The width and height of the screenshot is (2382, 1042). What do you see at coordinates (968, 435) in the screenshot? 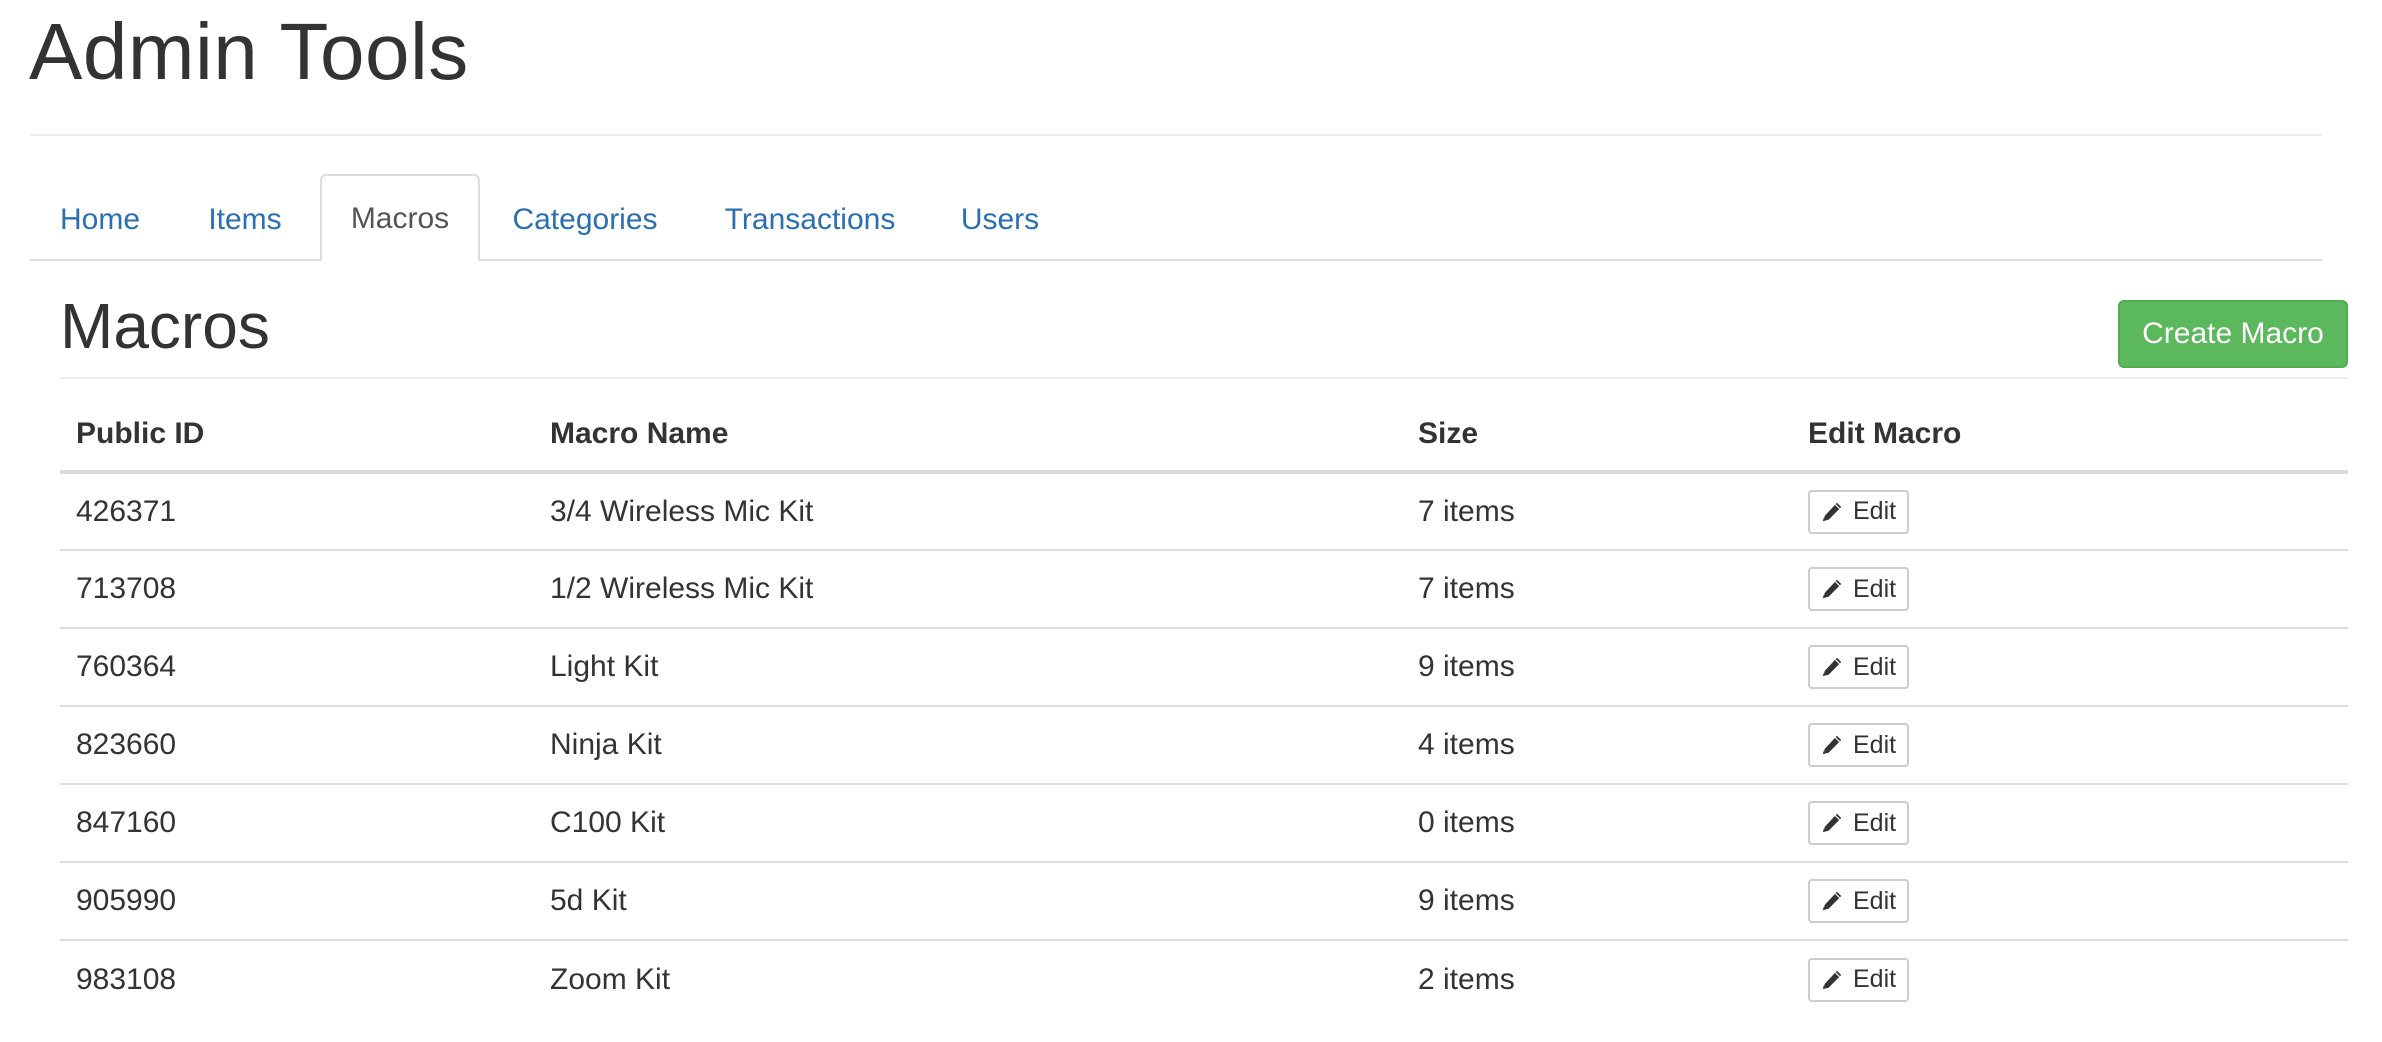
I see `column-header-macro-name: Macro Name` at bounding box center [968, 435].